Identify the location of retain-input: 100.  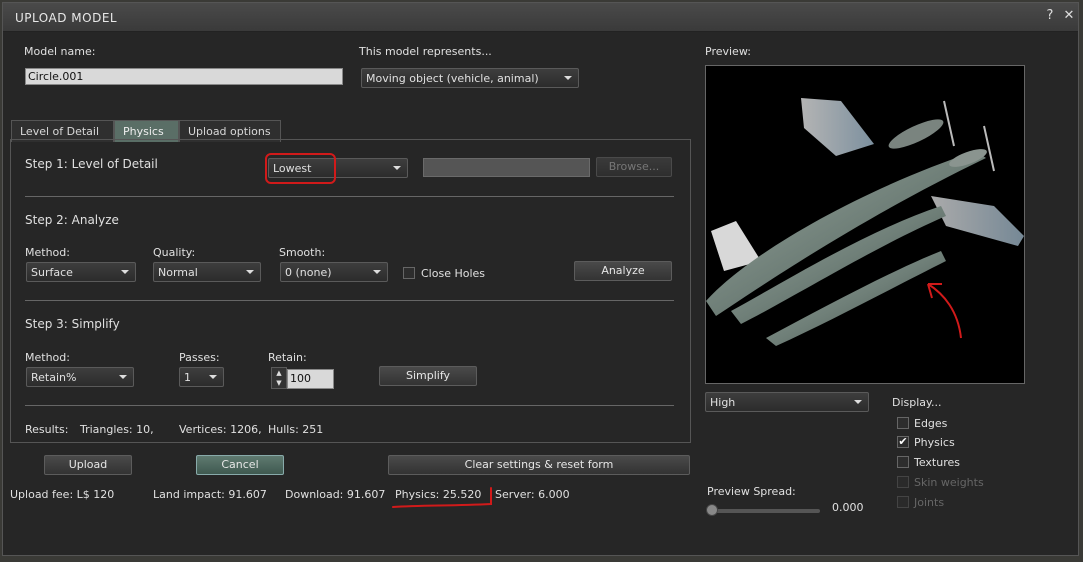
(310, 379).